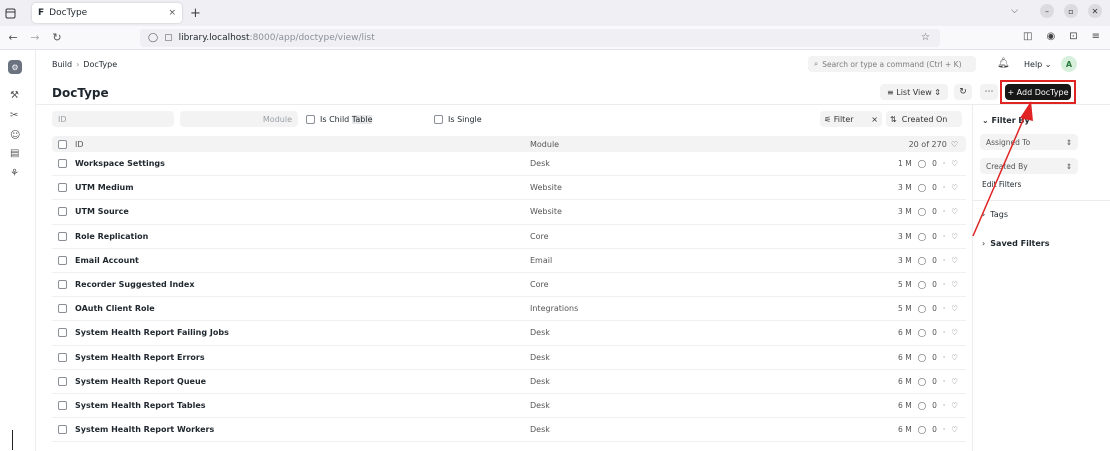 This screenshot has width=1110, height=451. Describe the element at coordinates (509, 285) in the screenshot. I see `table-row: Recorder Suggested Index Core 5 M ◯ 0 · ♡` at that location.